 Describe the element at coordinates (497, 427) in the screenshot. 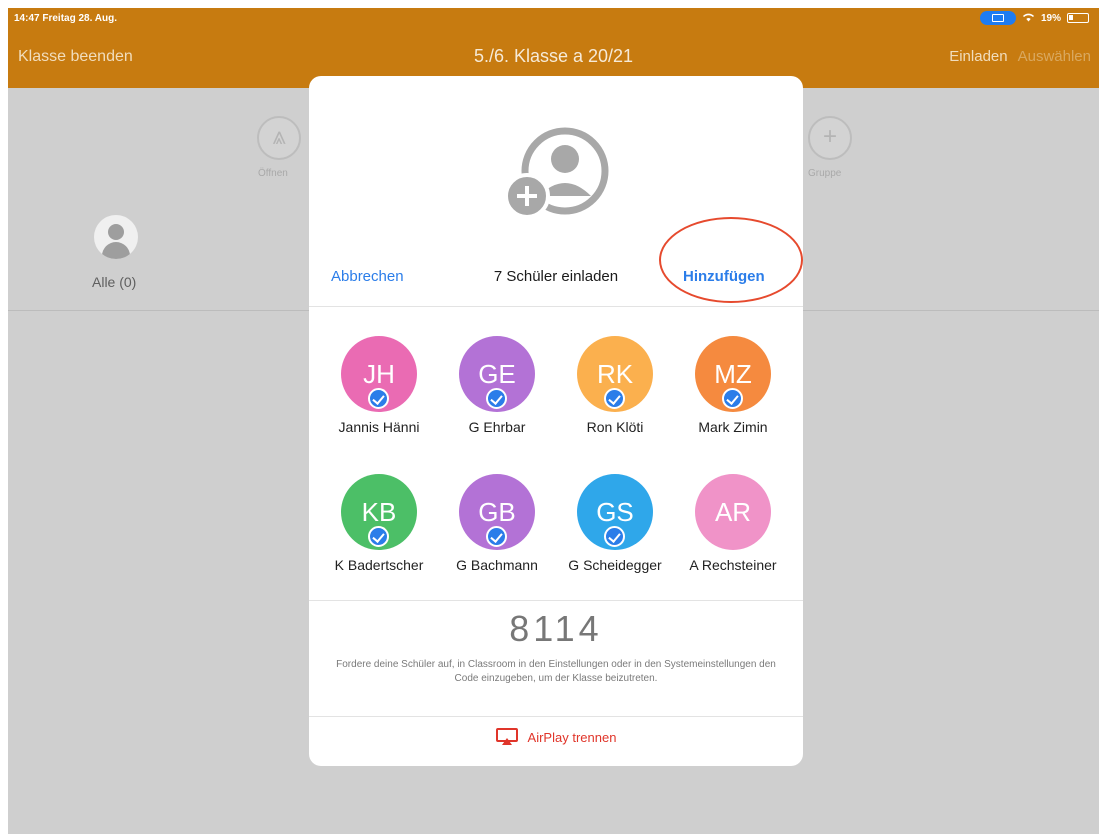

I see `student-name: G Ehrbar` at that location.